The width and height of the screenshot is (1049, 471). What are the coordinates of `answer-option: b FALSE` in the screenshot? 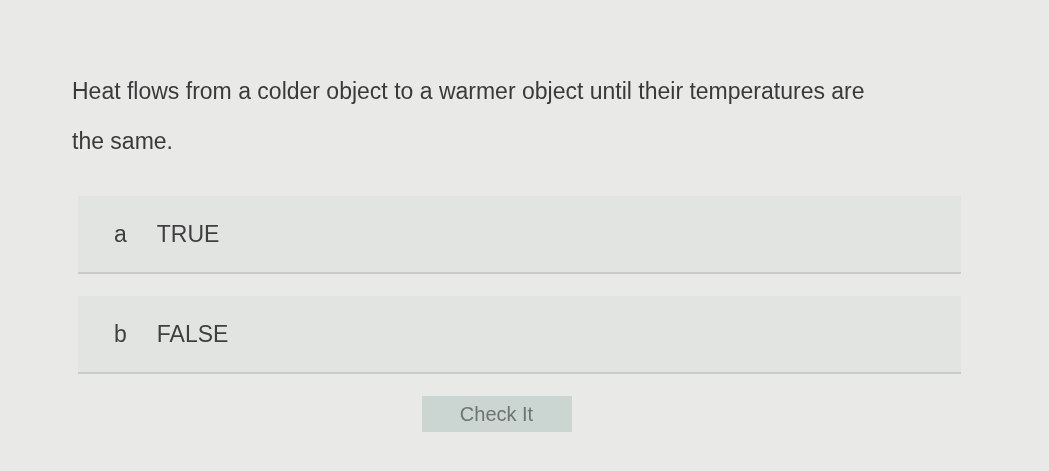 It's located at (519, 335).